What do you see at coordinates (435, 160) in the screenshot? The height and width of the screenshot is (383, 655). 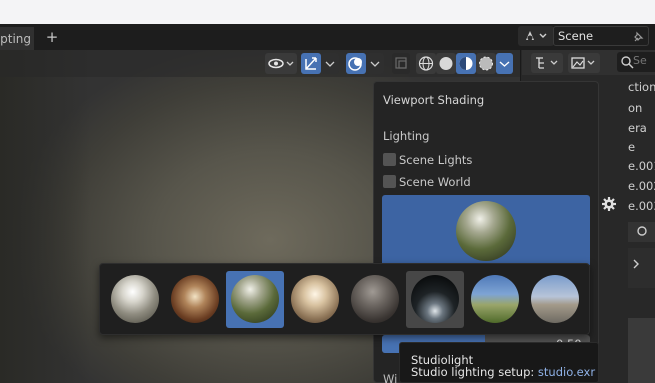 I see `scene-lights-label: Scene Lights` at bounding box center [435, 160].